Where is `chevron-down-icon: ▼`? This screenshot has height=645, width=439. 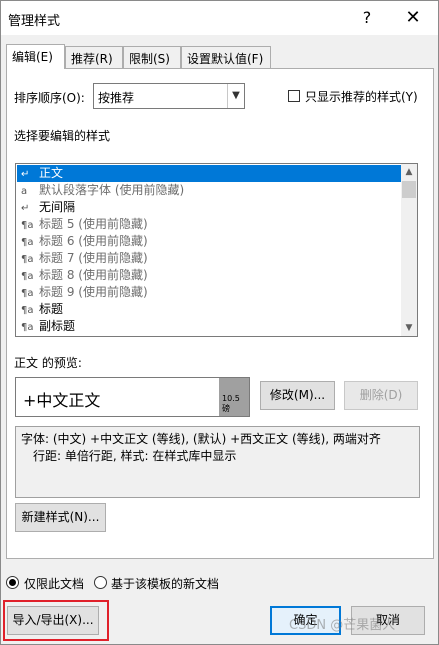 chevron-down-icon: ▼ is located at coordinates (235, 96).